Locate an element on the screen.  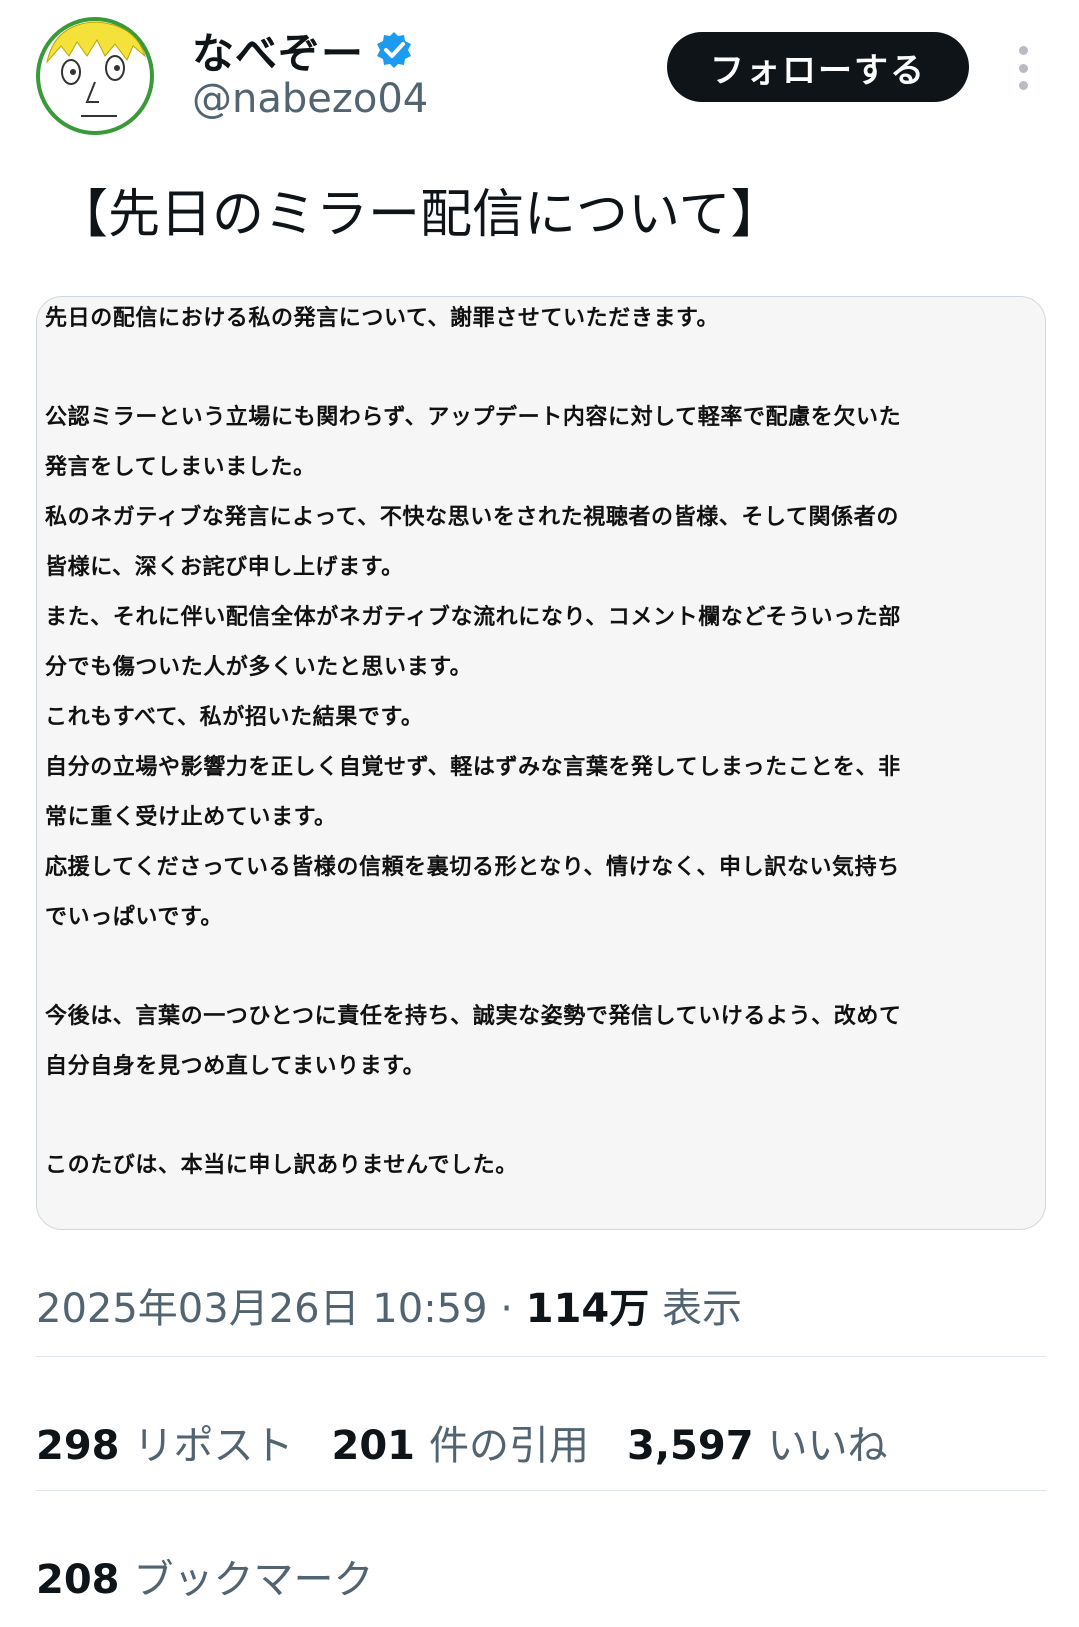
likes-stat: 3,597 いいね is located at coordinates (757, 1442).